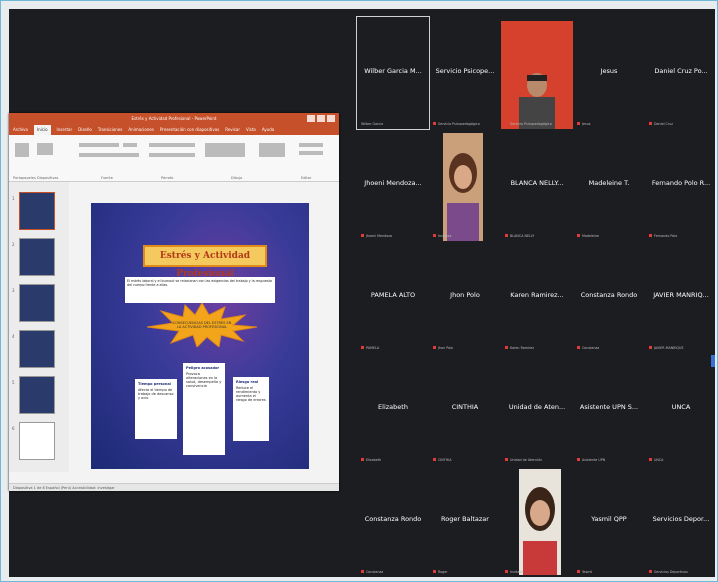 The width and height of the screenshot is (718, 582). I want to click on group-label-editing: Editar, so click(306, 178).